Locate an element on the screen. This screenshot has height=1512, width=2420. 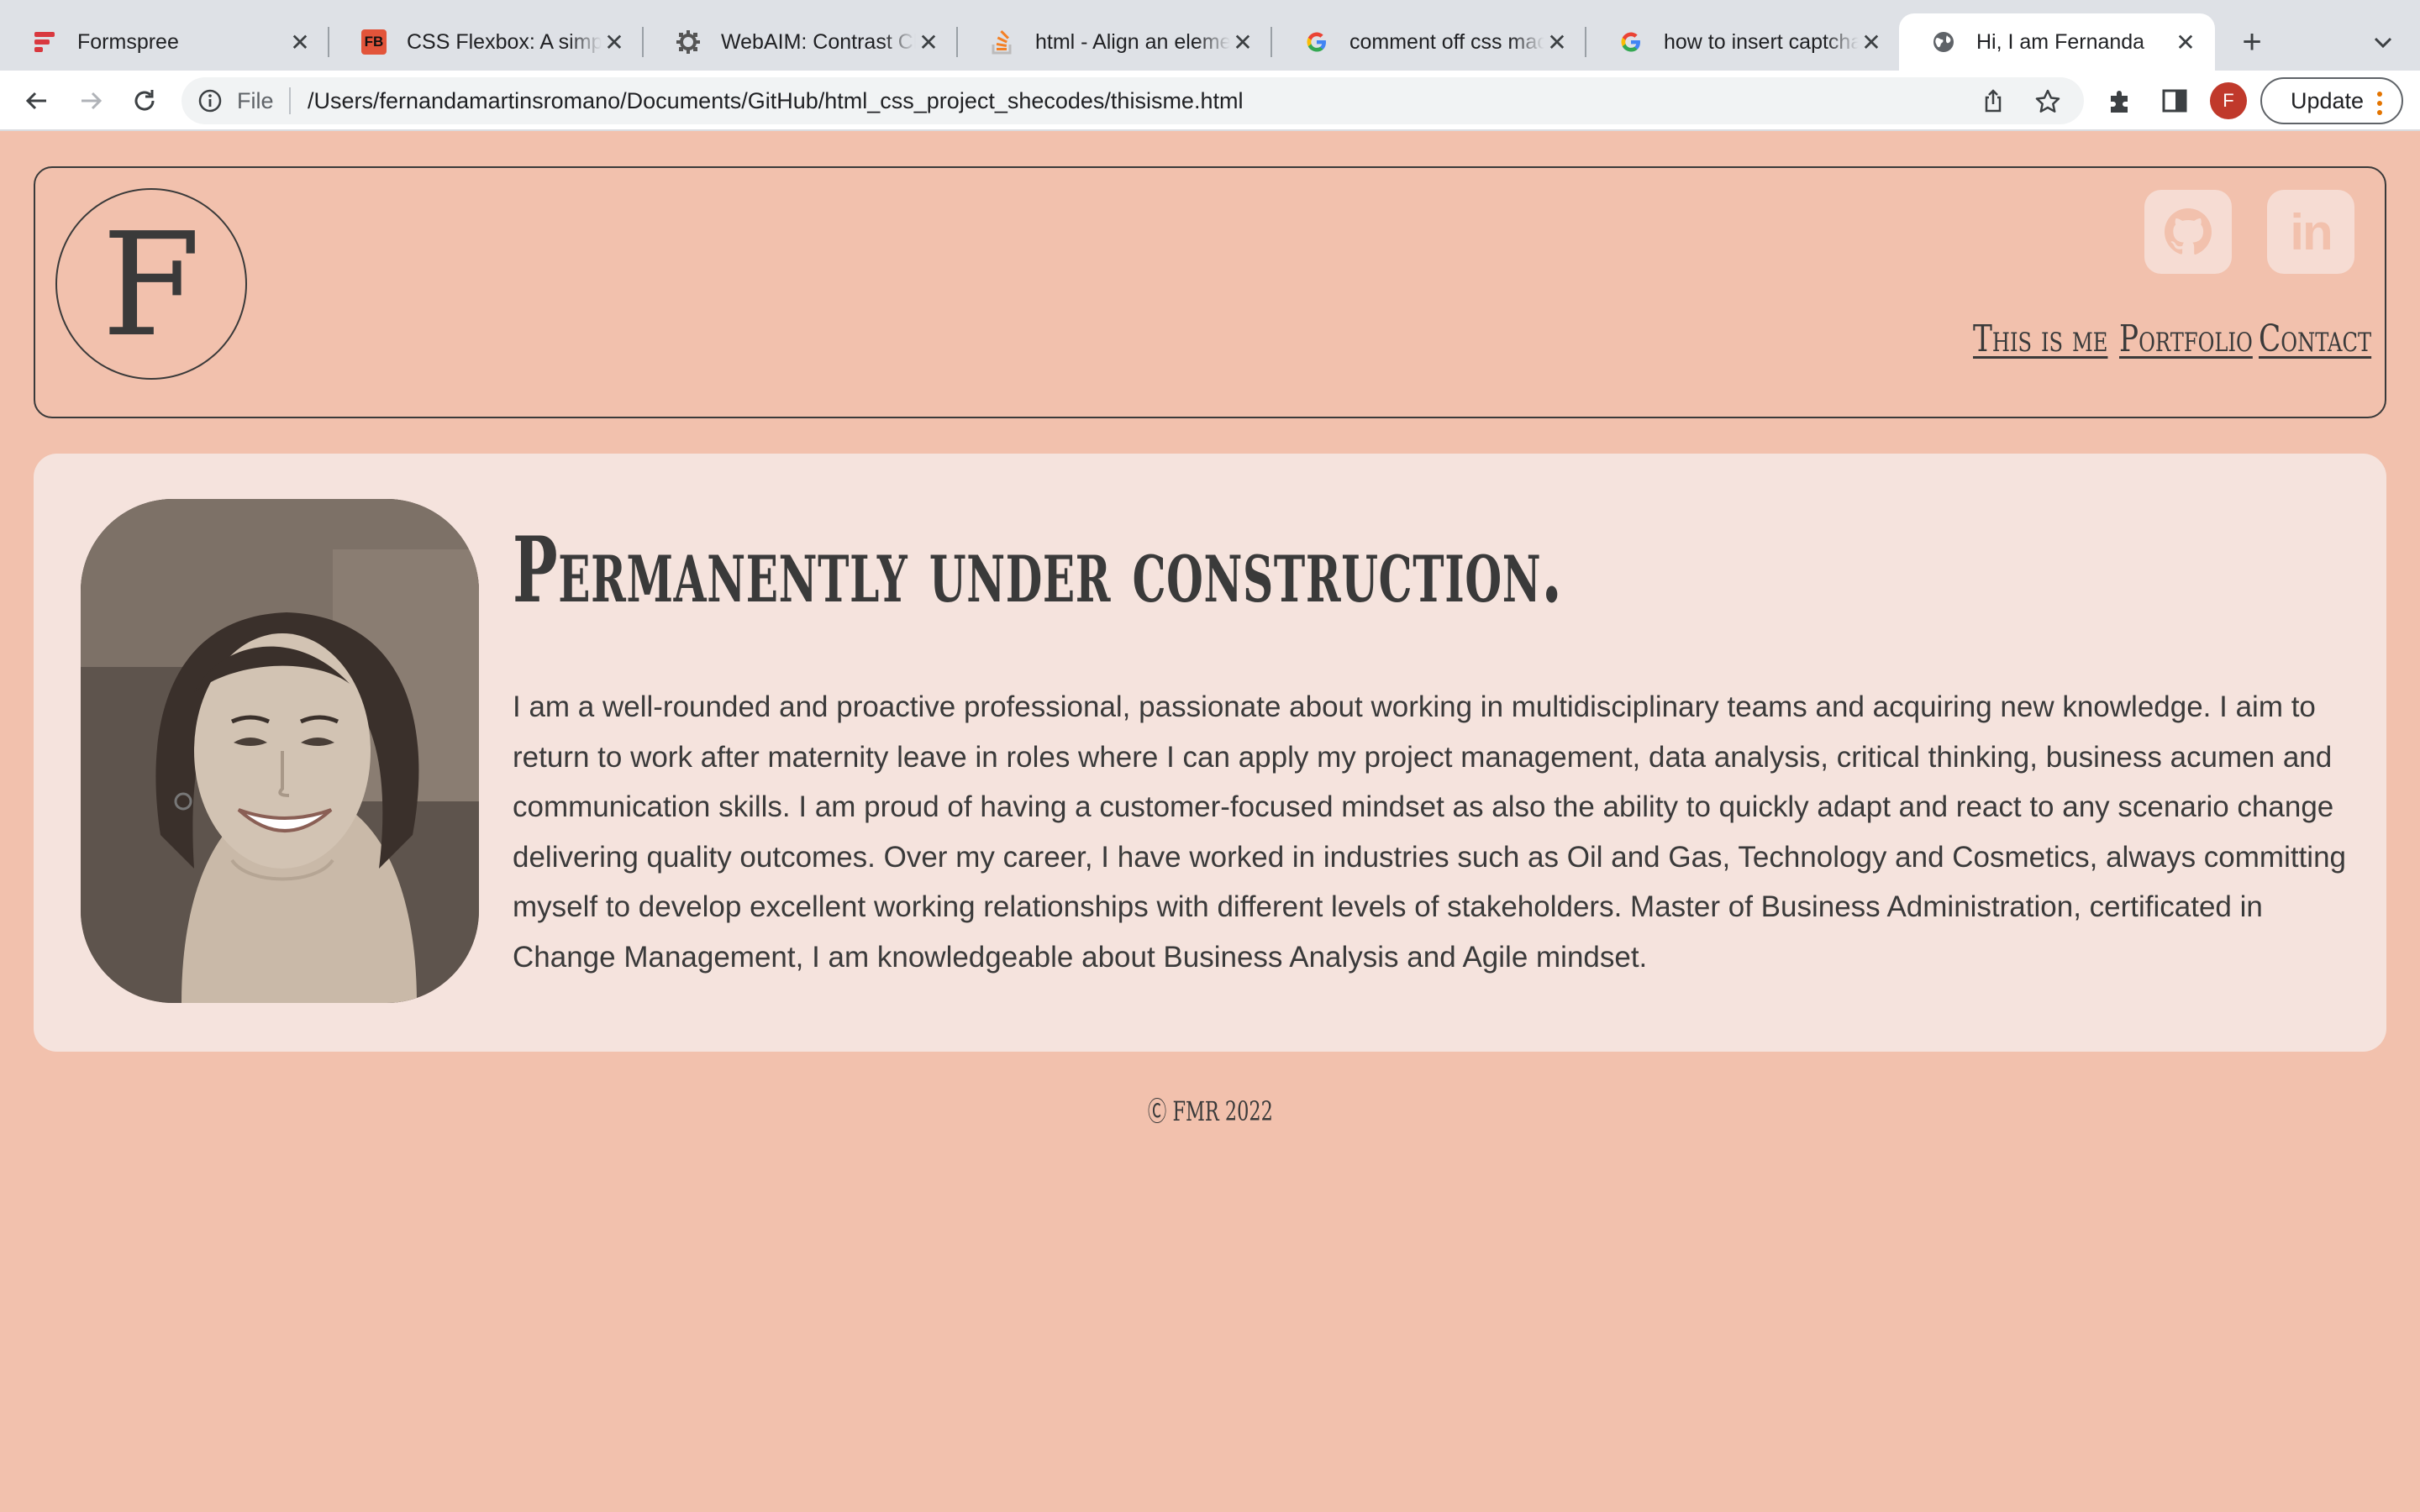
new-tab-button: + is located at coordinates (2252, 42).